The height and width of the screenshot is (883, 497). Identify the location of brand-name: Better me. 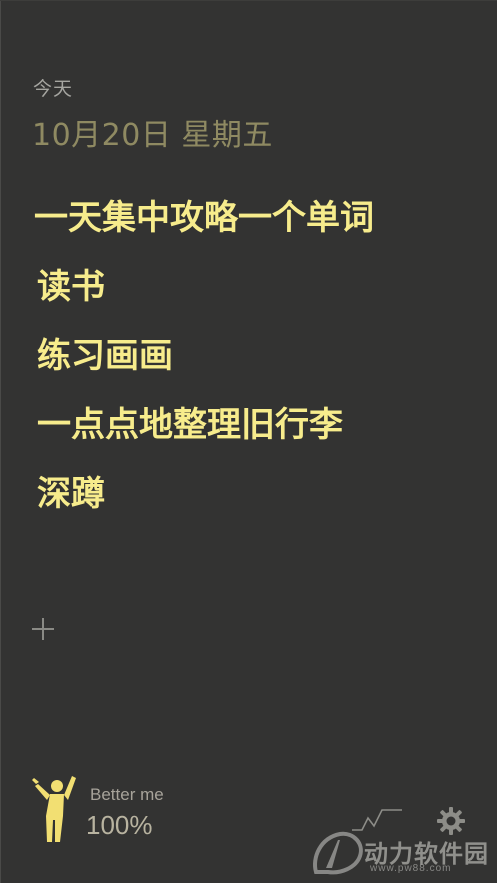
(127, 794).